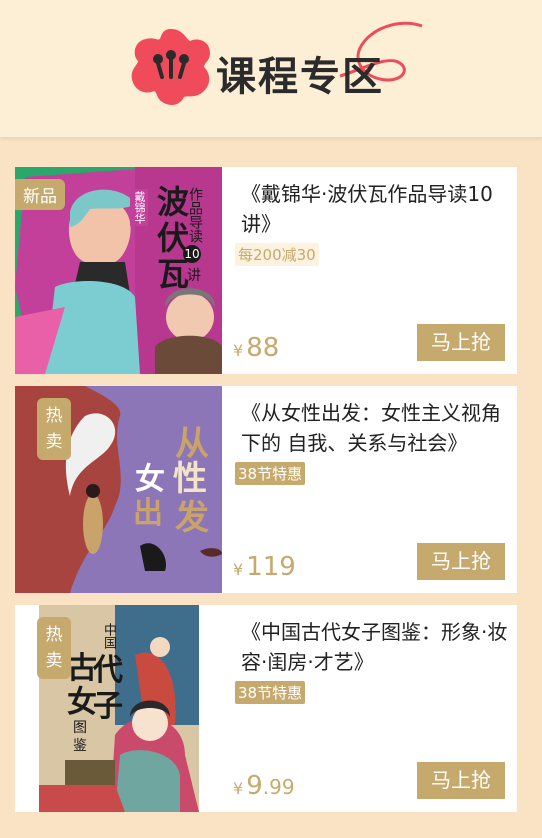 The height and width of the screenshot is (838, 542). Describe the element at coordinates (170, 67) in the screenshot. I see `flower-icon` at that location.